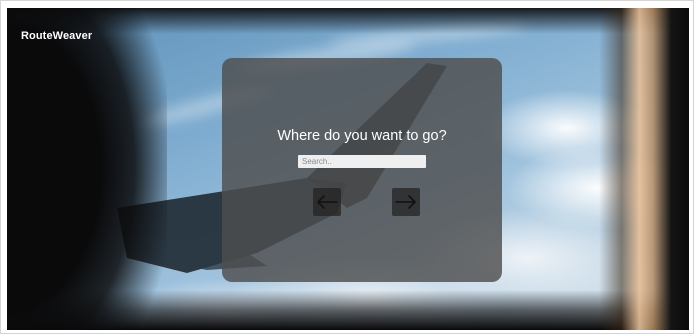 The image size is (694, 334). Describe the element at coordinates (362, 136) in the screenshot. I see `search-heading: Where do you want to go?` at that location.